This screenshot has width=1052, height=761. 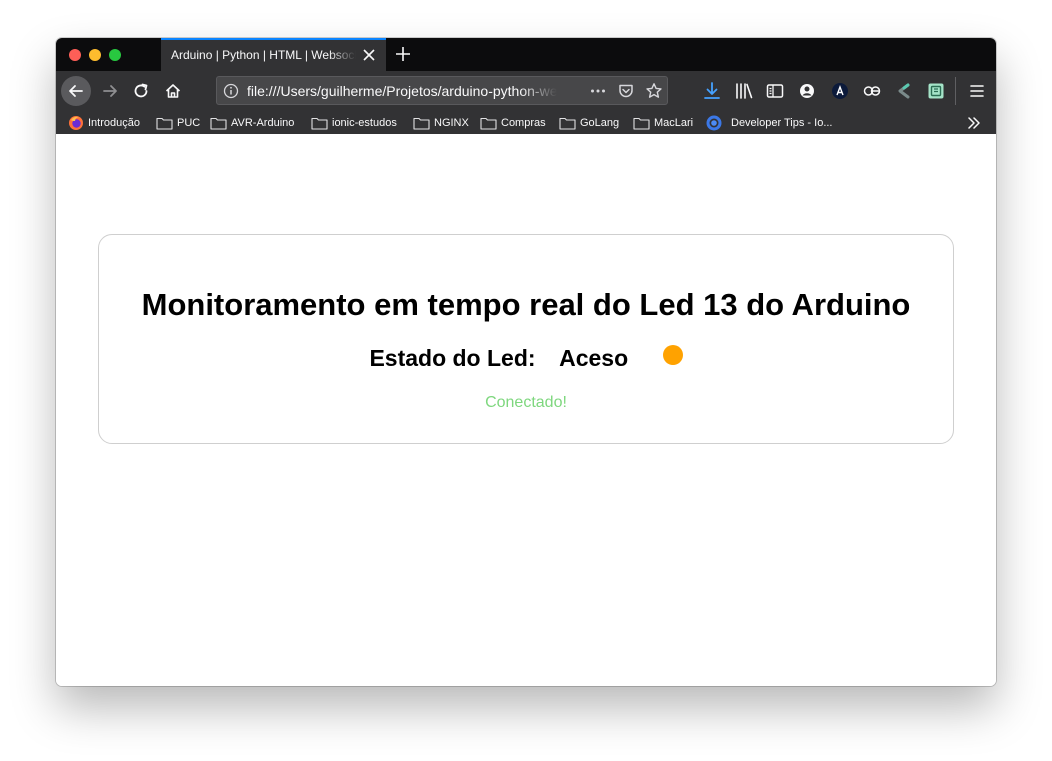 I want to click on firefox-icon, so click(x=76, y=122).